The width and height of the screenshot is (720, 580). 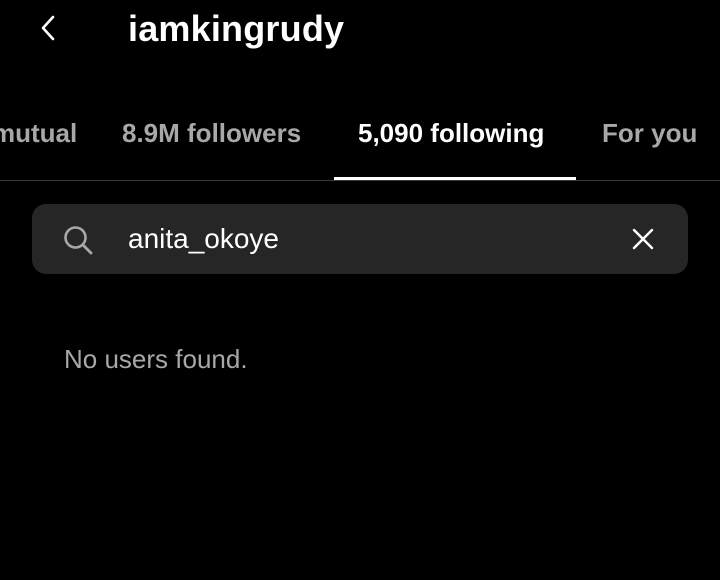 I want to click on close-icon, so click(x=643, y=239).